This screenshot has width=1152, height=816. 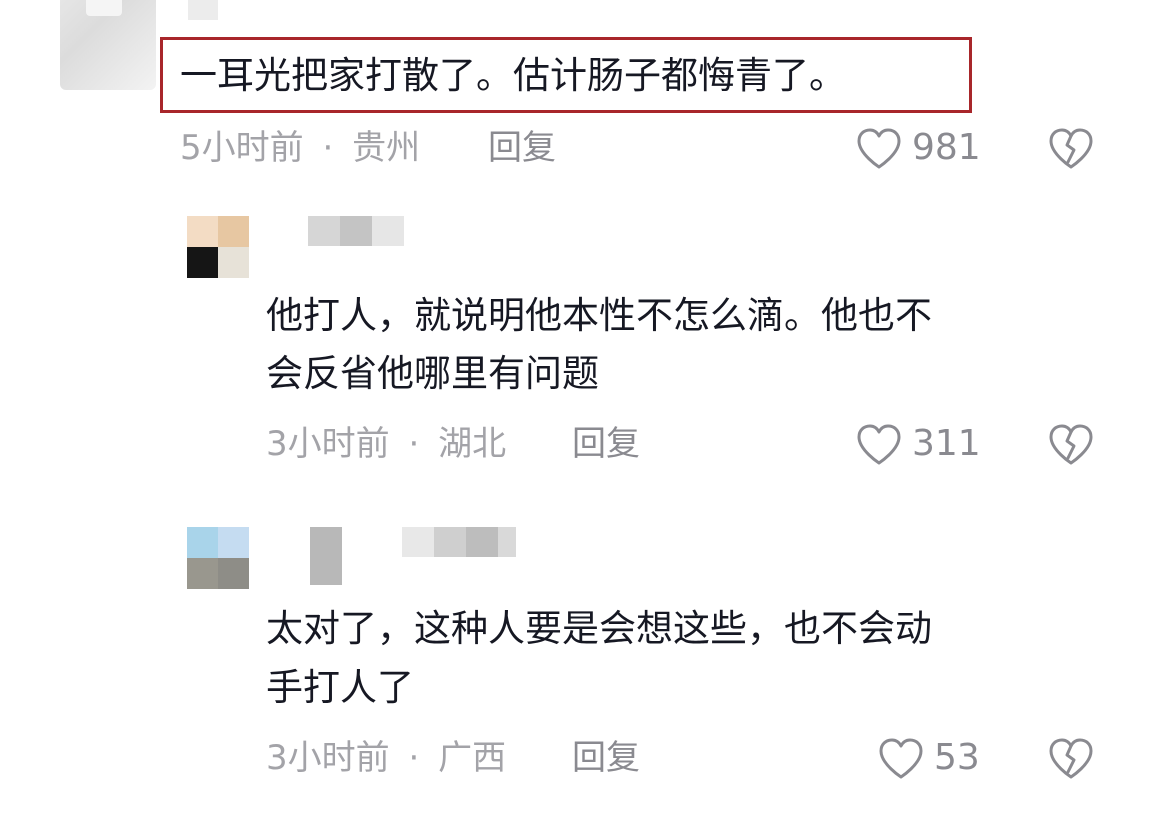 What do you see at coordinates (957, 757) in the screenshot?
I see `comment-3-like-count: 53` at bounding box center [957, 757].